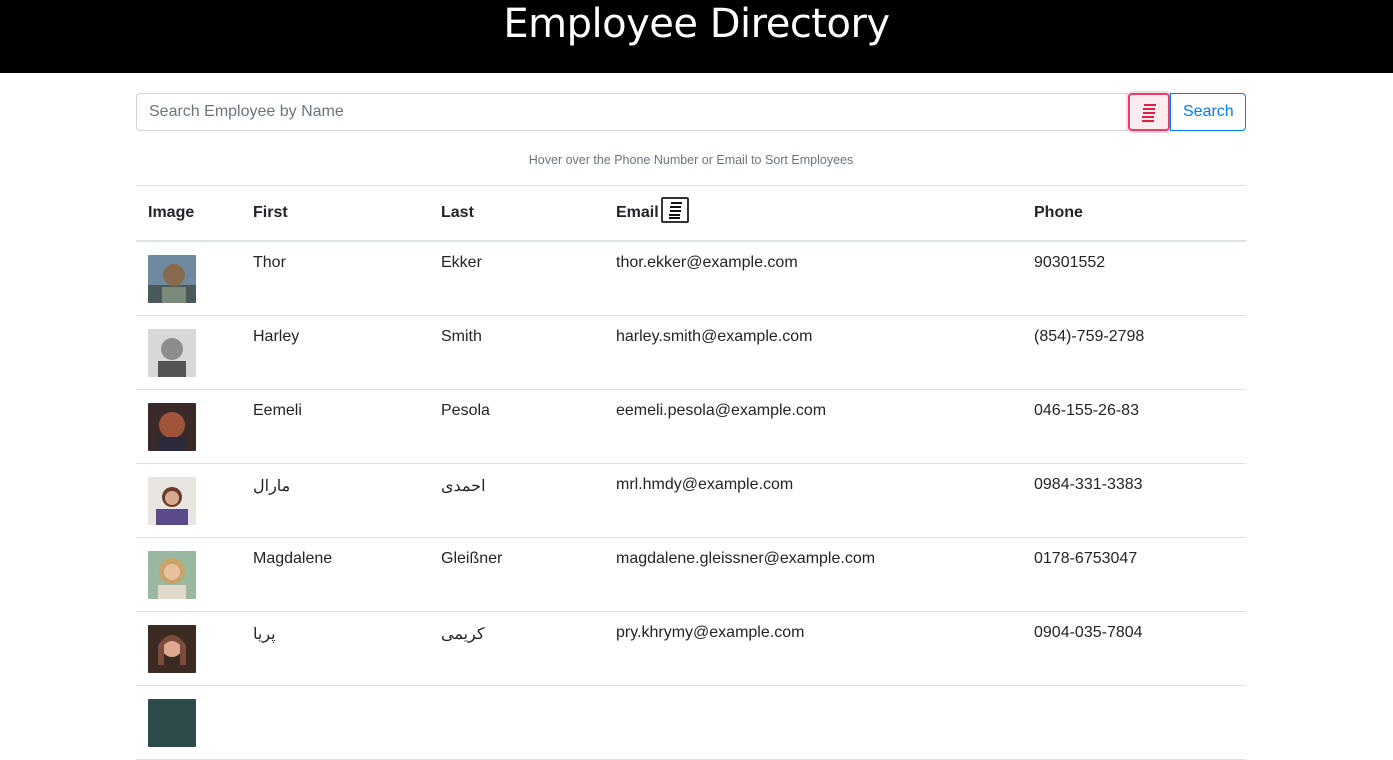 Image resolution: width=1393 pixels, height=760 pixels. I want to click on first-name, so click(335, 722).